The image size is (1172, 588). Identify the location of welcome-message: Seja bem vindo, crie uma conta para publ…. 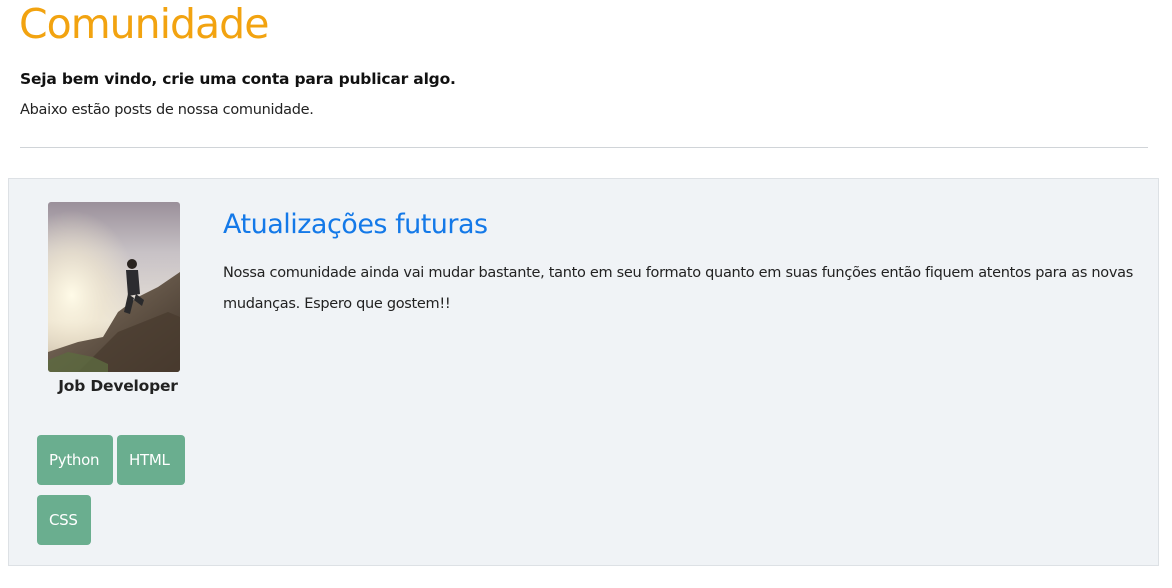
(238, 79).